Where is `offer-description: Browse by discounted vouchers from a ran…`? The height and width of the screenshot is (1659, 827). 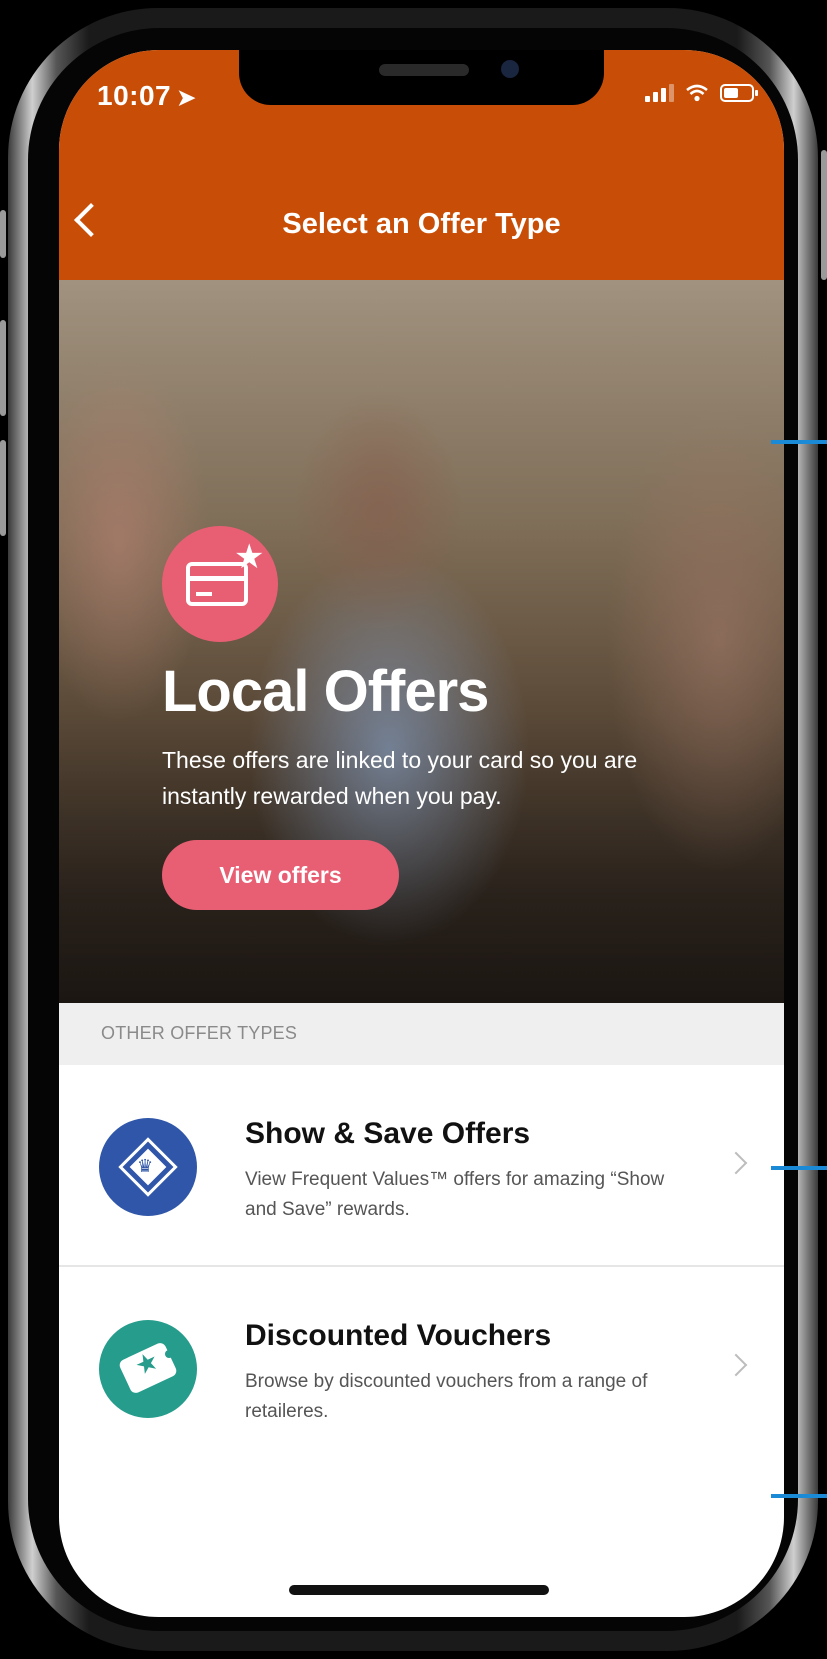
offer-description: Browse by discounted vouchers from a ran… is located at coordinates (446, 1396).